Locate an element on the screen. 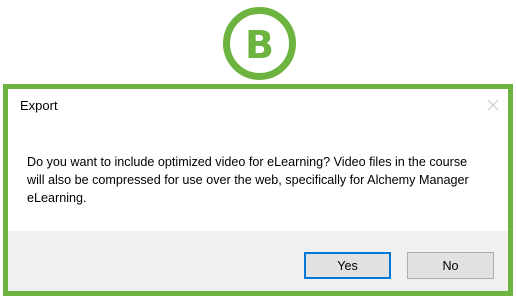 The image size is (516, 298). callout-letter: B is located at coordinates (259, 44).